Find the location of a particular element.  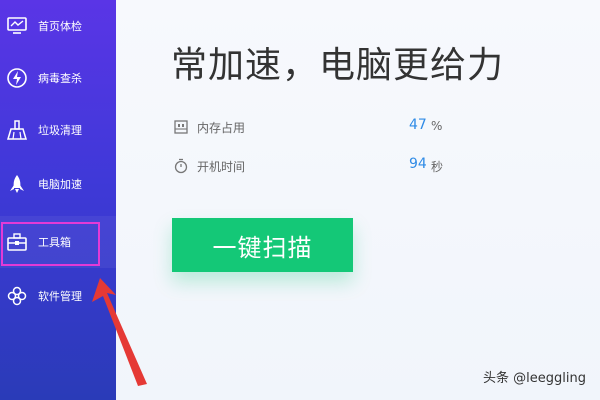

apps-icon is located at coordinates (17, 296).